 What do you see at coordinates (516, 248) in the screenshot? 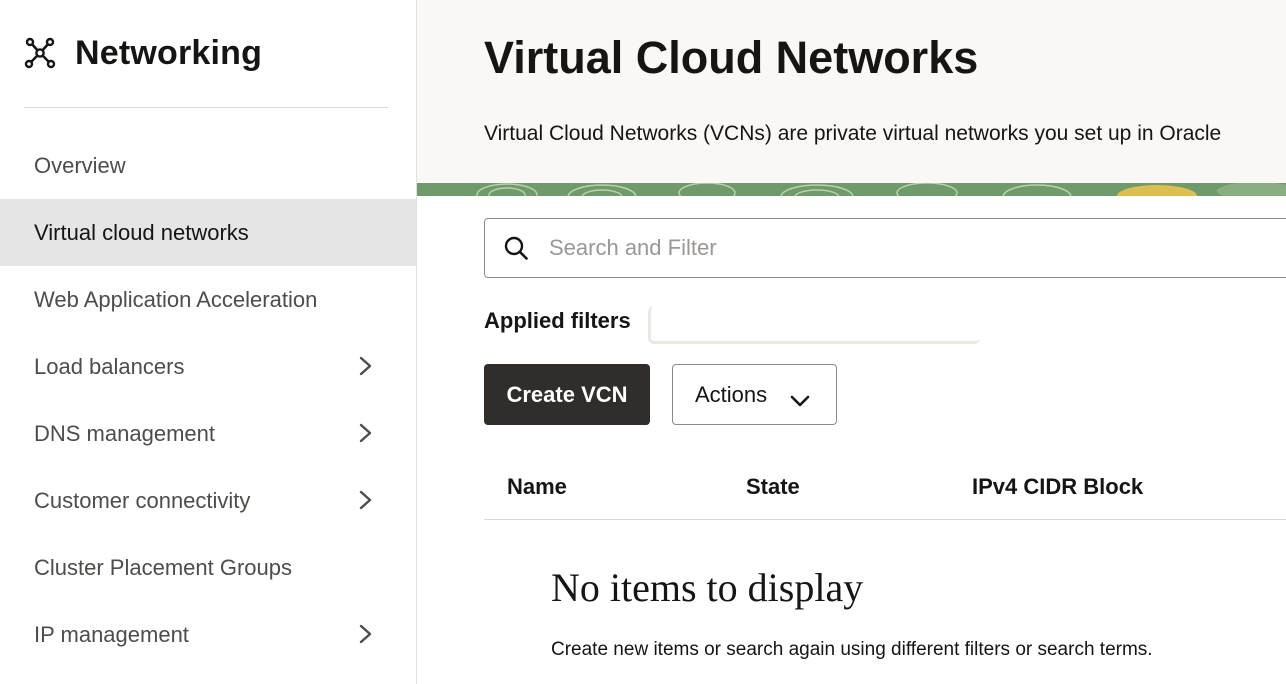
I see `search-icon` at bounding box center [516, 248].